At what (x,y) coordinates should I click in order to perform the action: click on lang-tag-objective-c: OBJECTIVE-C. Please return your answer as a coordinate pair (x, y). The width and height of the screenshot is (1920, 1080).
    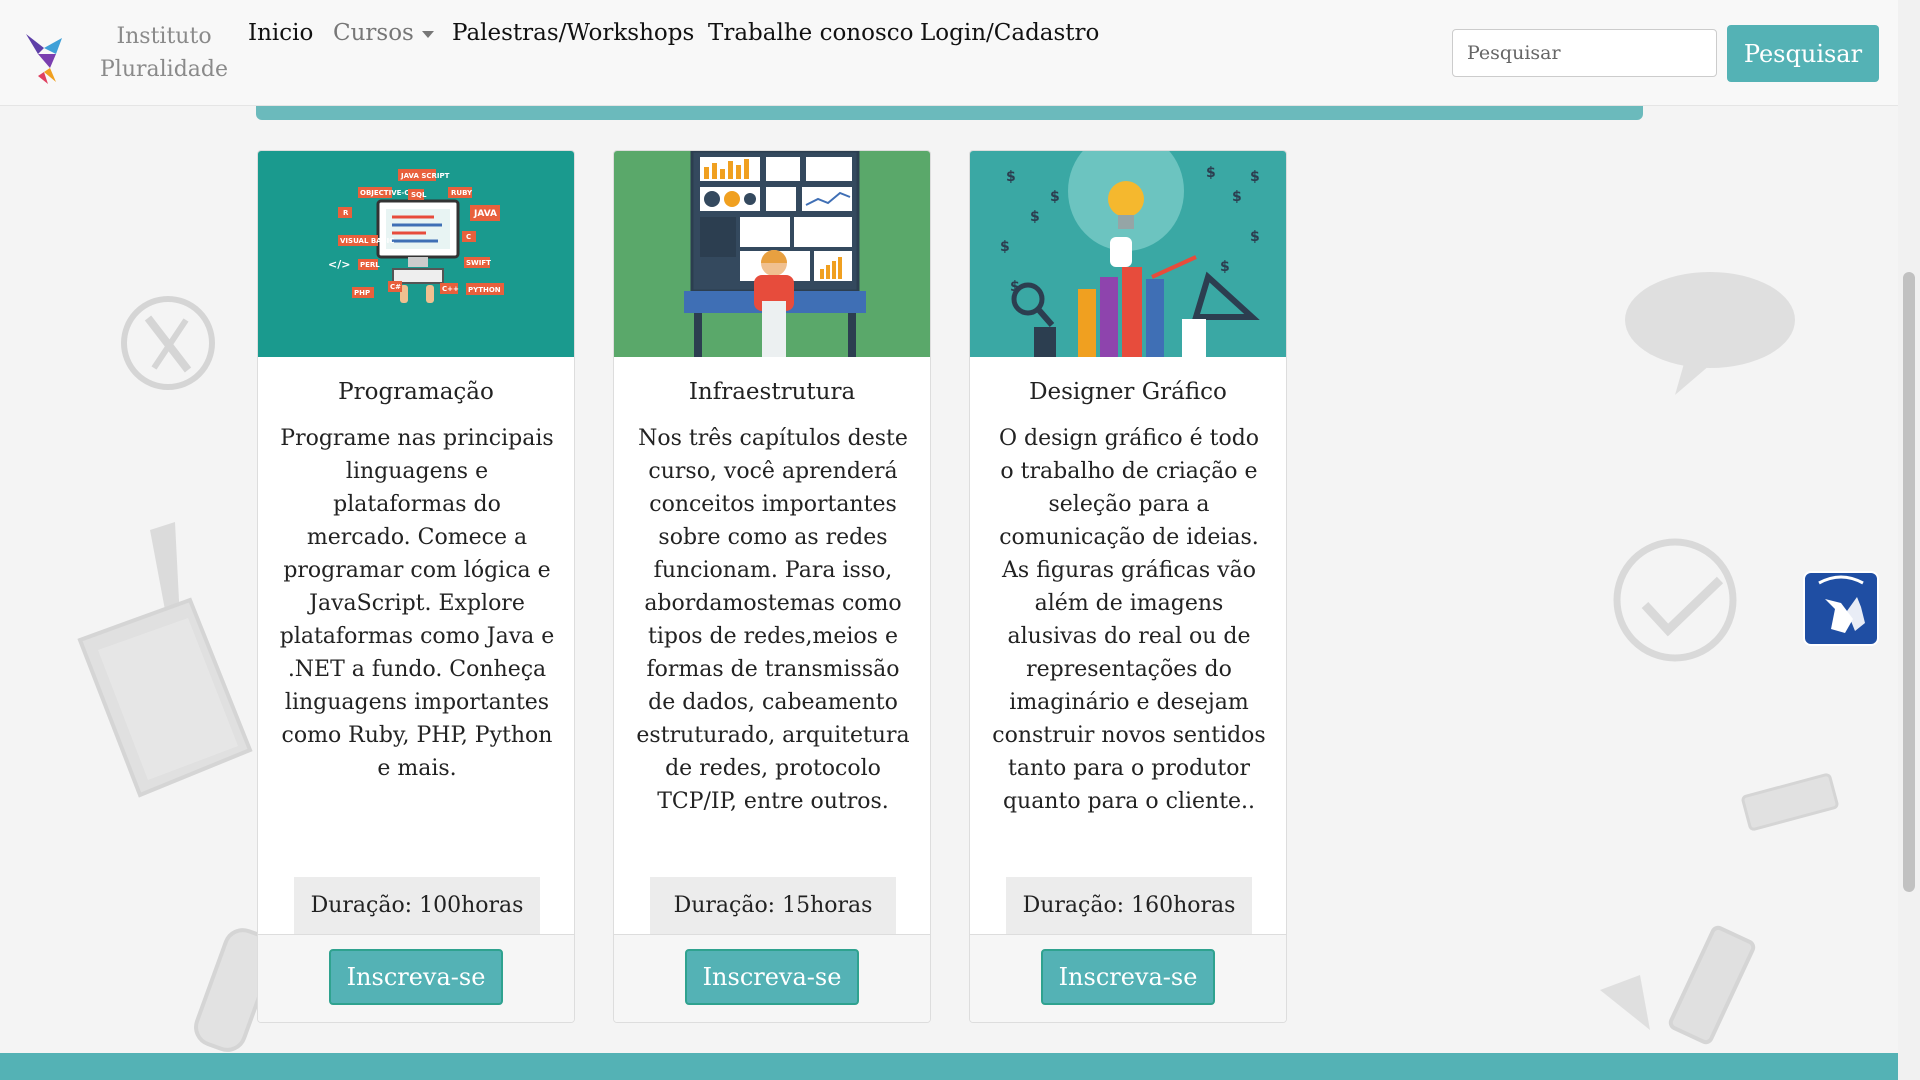
    Looking at the image, I should click on (384, 193).